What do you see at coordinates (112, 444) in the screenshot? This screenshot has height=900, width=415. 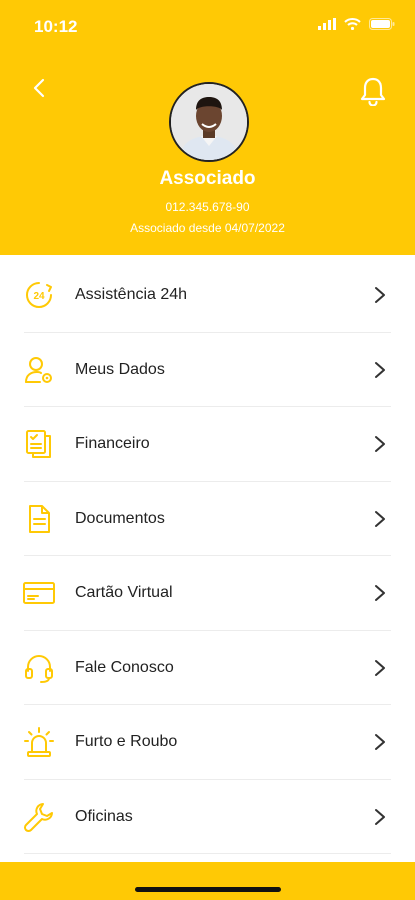 I see `menu-item-label: Financeiro` at bounding box center [112, 444].